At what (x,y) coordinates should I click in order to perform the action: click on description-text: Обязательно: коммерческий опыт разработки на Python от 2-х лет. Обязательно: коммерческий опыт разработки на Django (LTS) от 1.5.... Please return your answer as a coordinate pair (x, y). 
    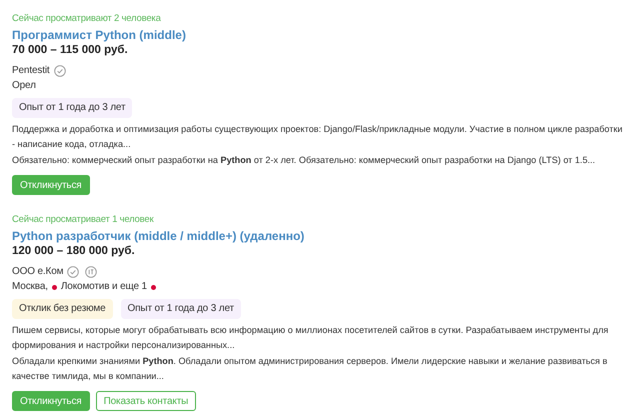
    Looking at the image, I should click on (304, 160).